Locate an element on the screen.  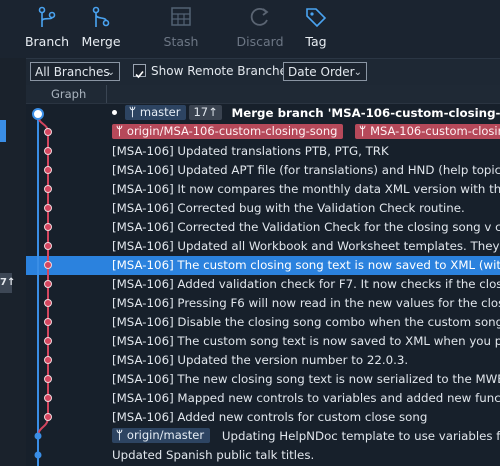
show-remote-checkbox is located at coordinates (139, 71).